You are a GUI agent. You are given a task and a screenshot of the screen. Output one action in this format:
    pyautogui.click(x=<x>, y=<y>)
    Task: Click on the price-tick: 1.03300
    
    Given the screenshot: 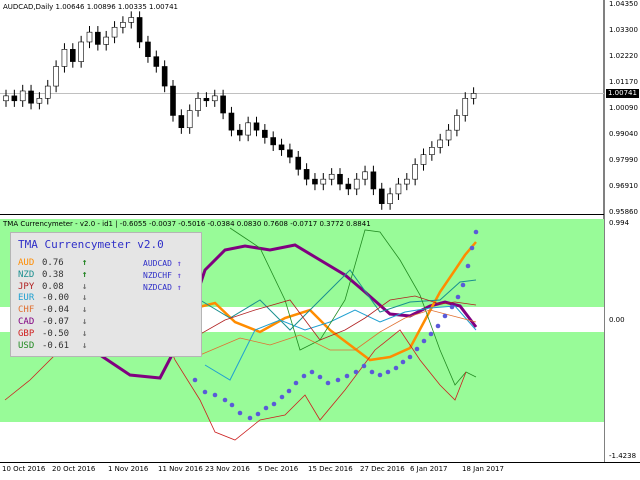 What is the action you would take?
    pyautogui.click(x=623, y=30)
    